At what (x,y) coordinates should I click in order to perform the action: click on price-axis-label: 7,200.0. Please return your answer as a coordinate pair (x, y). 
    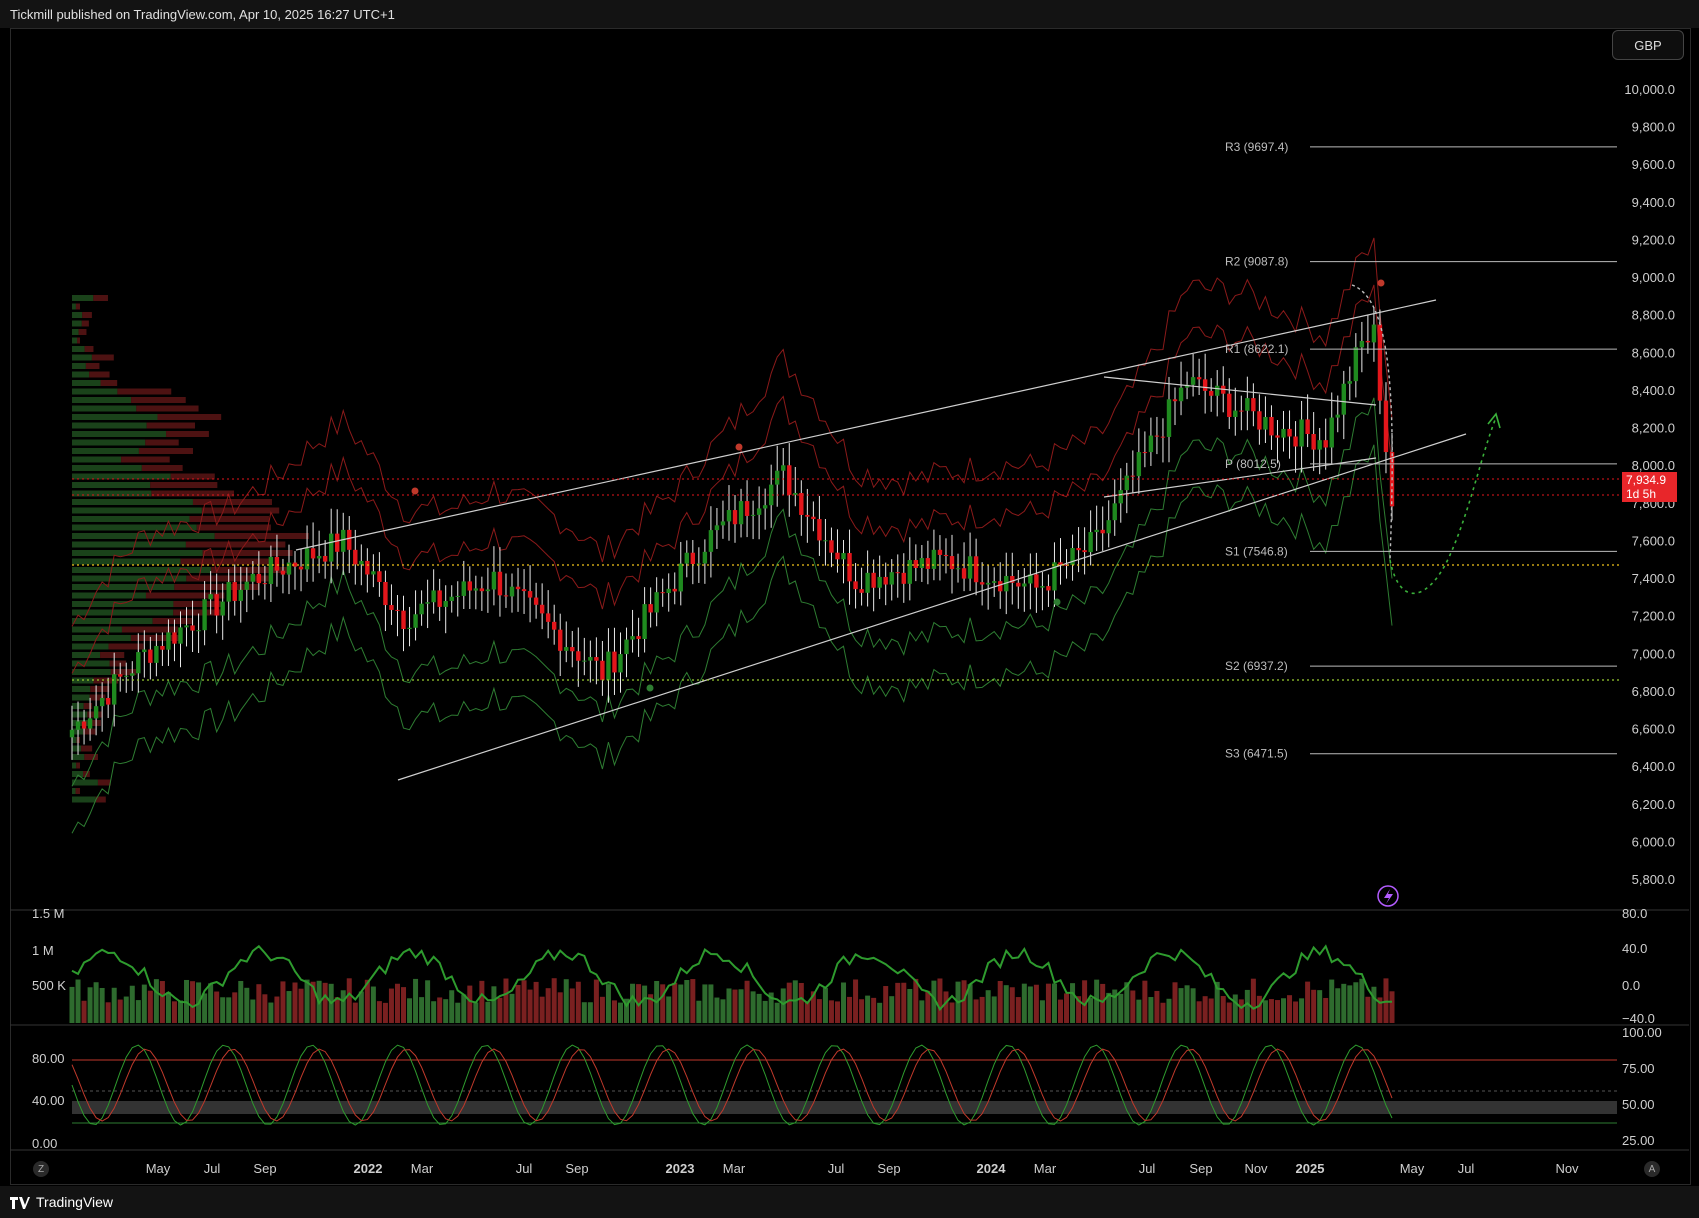
    Looking at the image, I should click on (1653, 616).